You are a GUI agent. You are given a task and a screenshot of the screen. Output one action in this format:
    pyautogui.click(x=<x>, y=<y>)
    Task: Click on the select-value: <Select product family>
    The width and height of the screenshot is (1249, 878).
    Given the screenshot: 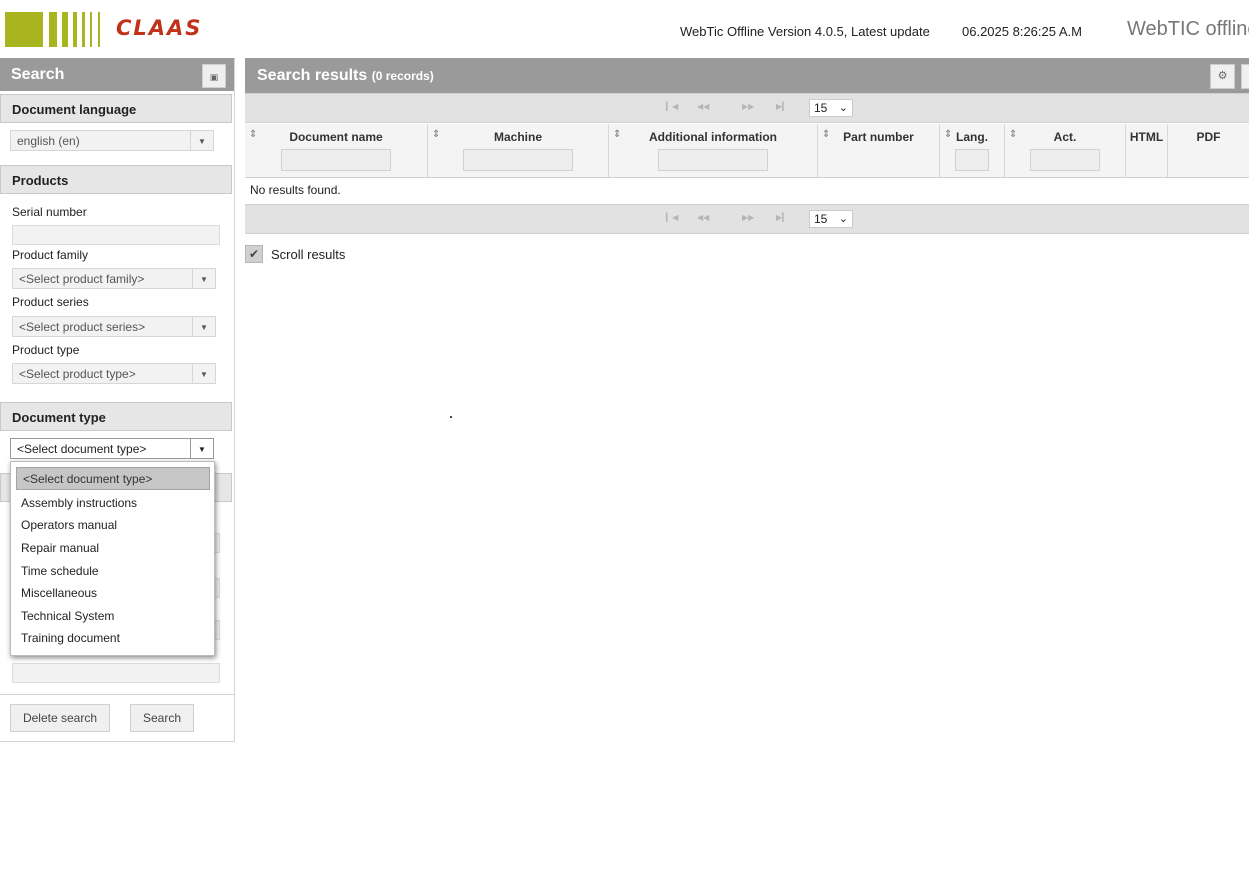 What is the action you would take?
    pyautogui.click(x=82, y=279)
    